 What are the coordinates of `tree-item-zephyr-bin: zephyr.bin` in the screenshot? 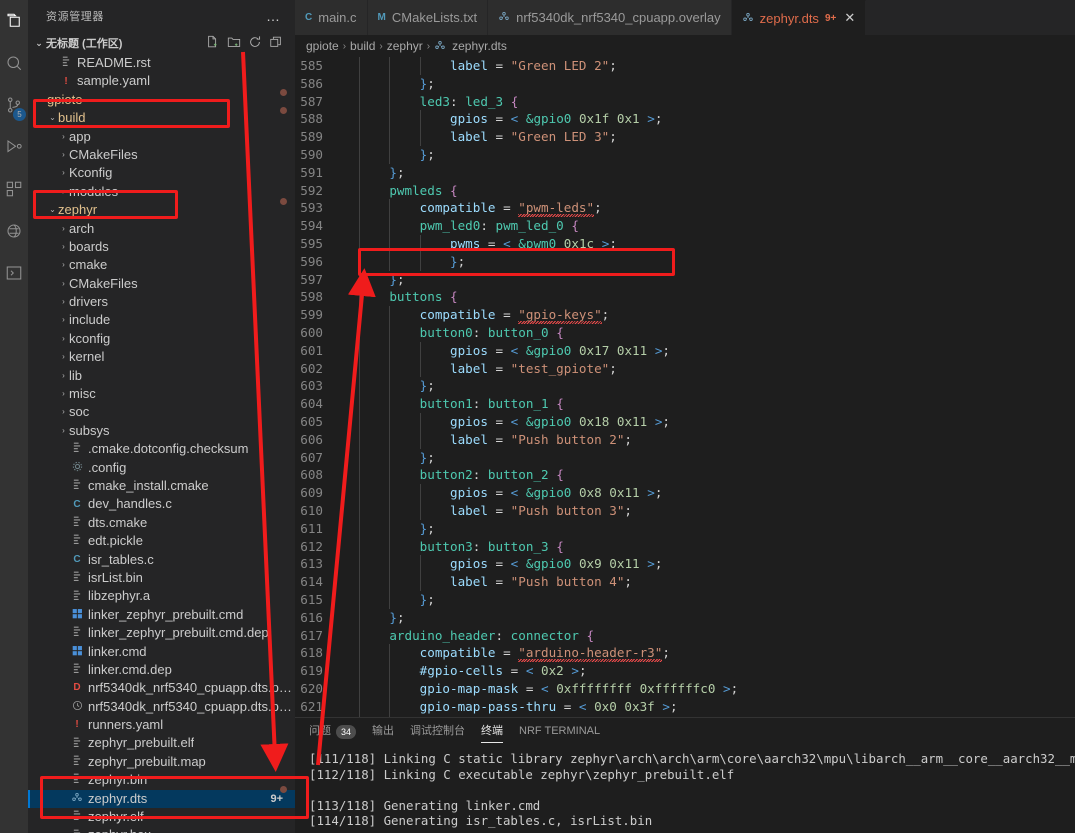 It's located at (161, 780).